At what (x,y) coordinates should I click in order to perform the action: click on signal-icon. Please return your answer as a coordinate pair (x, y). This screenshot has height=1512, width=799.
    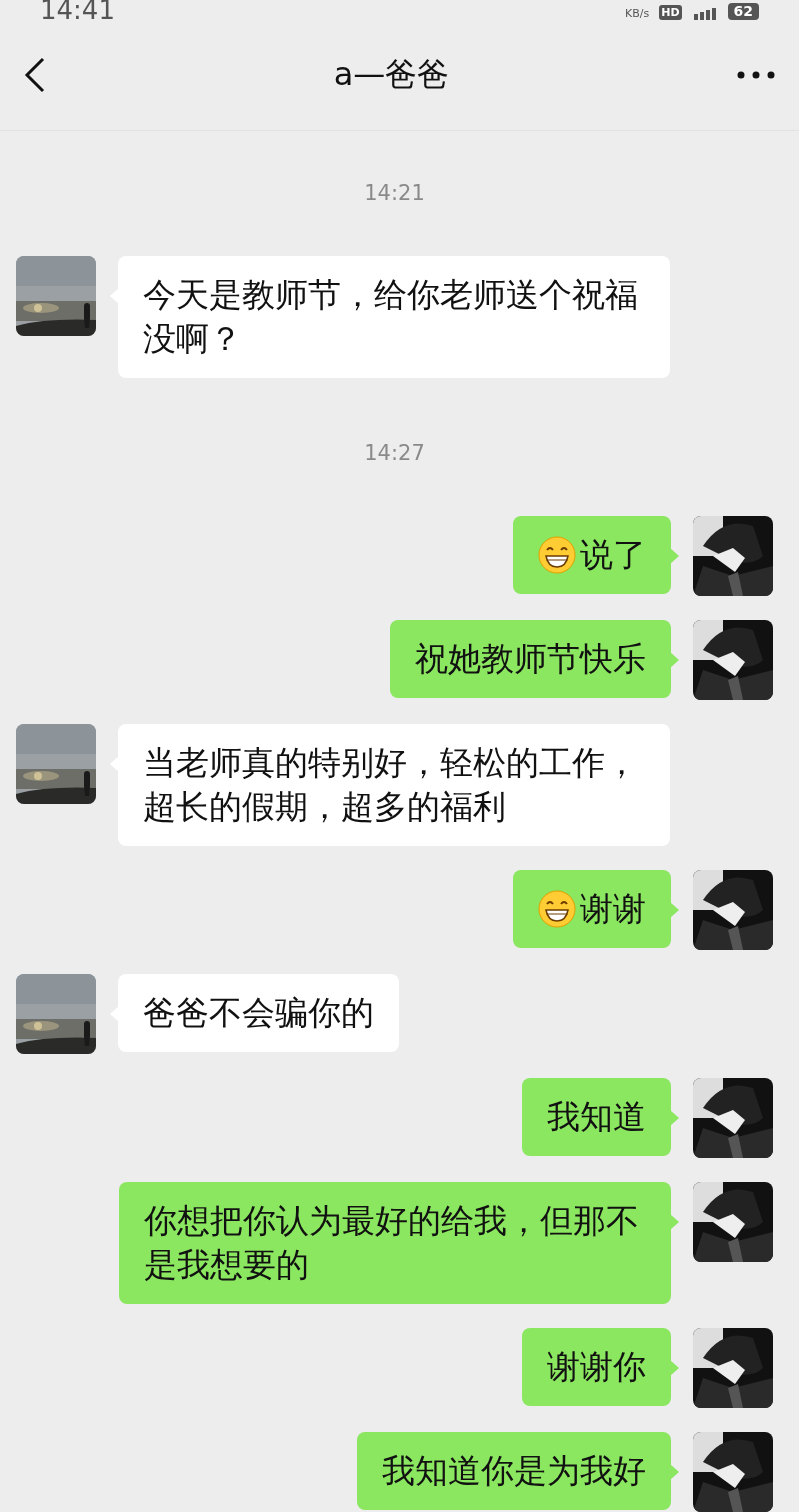
    Looking at the image, I should click on (704, 13).